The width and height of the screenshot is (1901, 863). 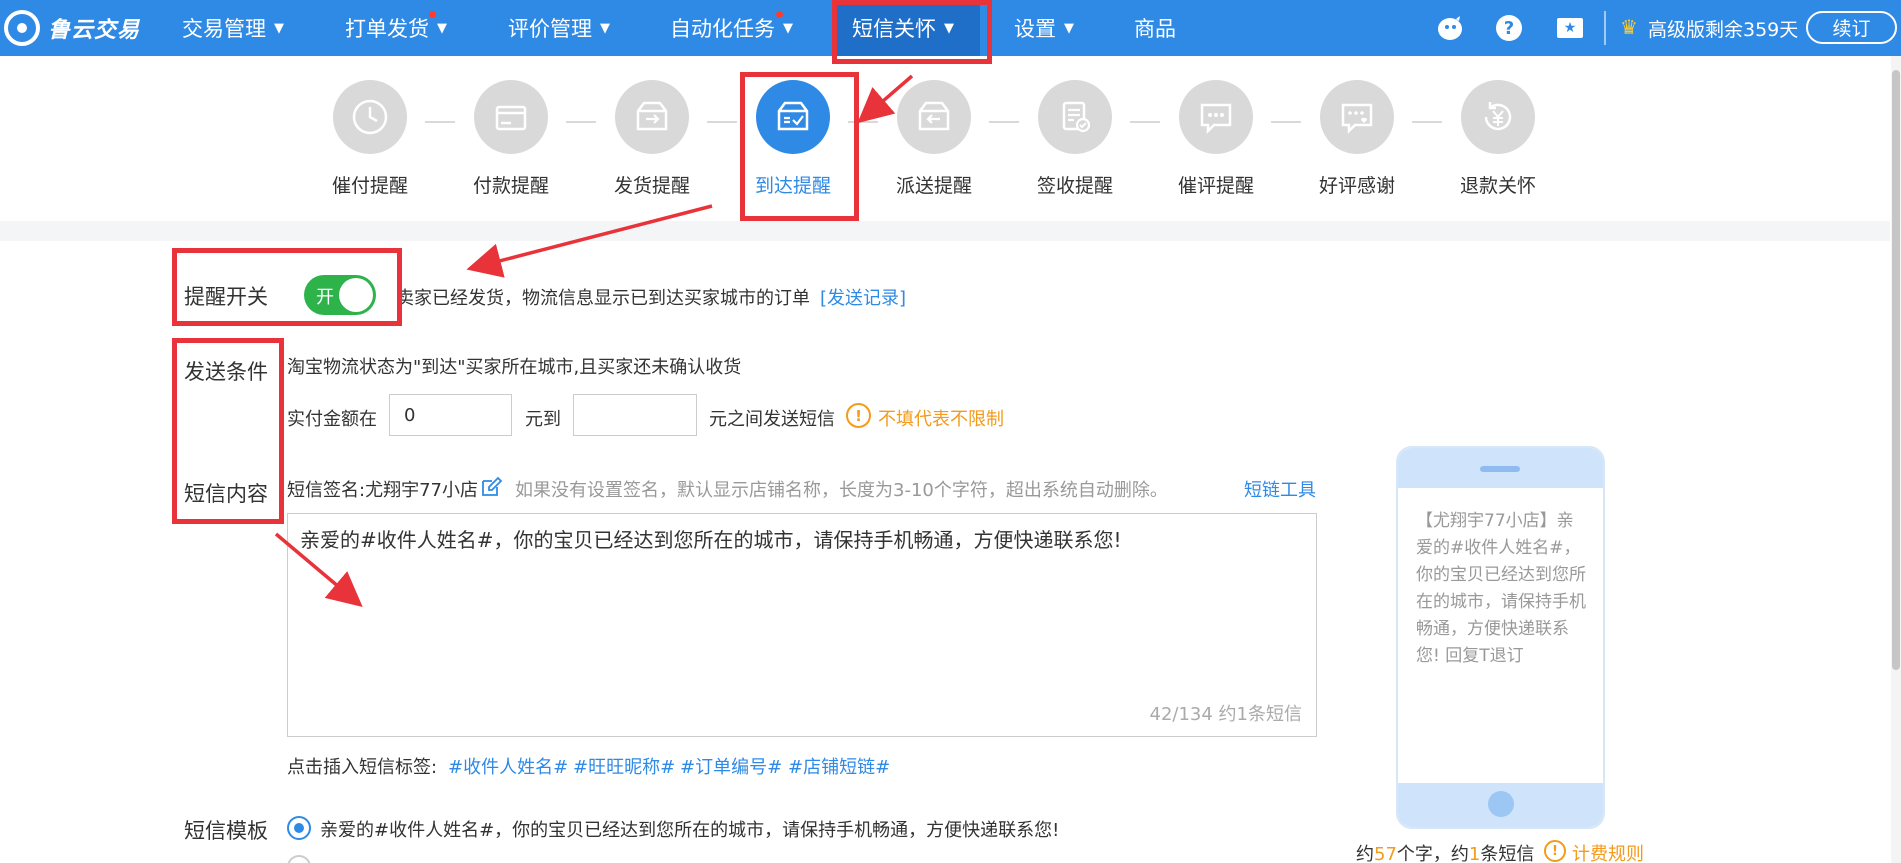 I want to click on step-label: 催评提醒, so click(x=1215, y=186).